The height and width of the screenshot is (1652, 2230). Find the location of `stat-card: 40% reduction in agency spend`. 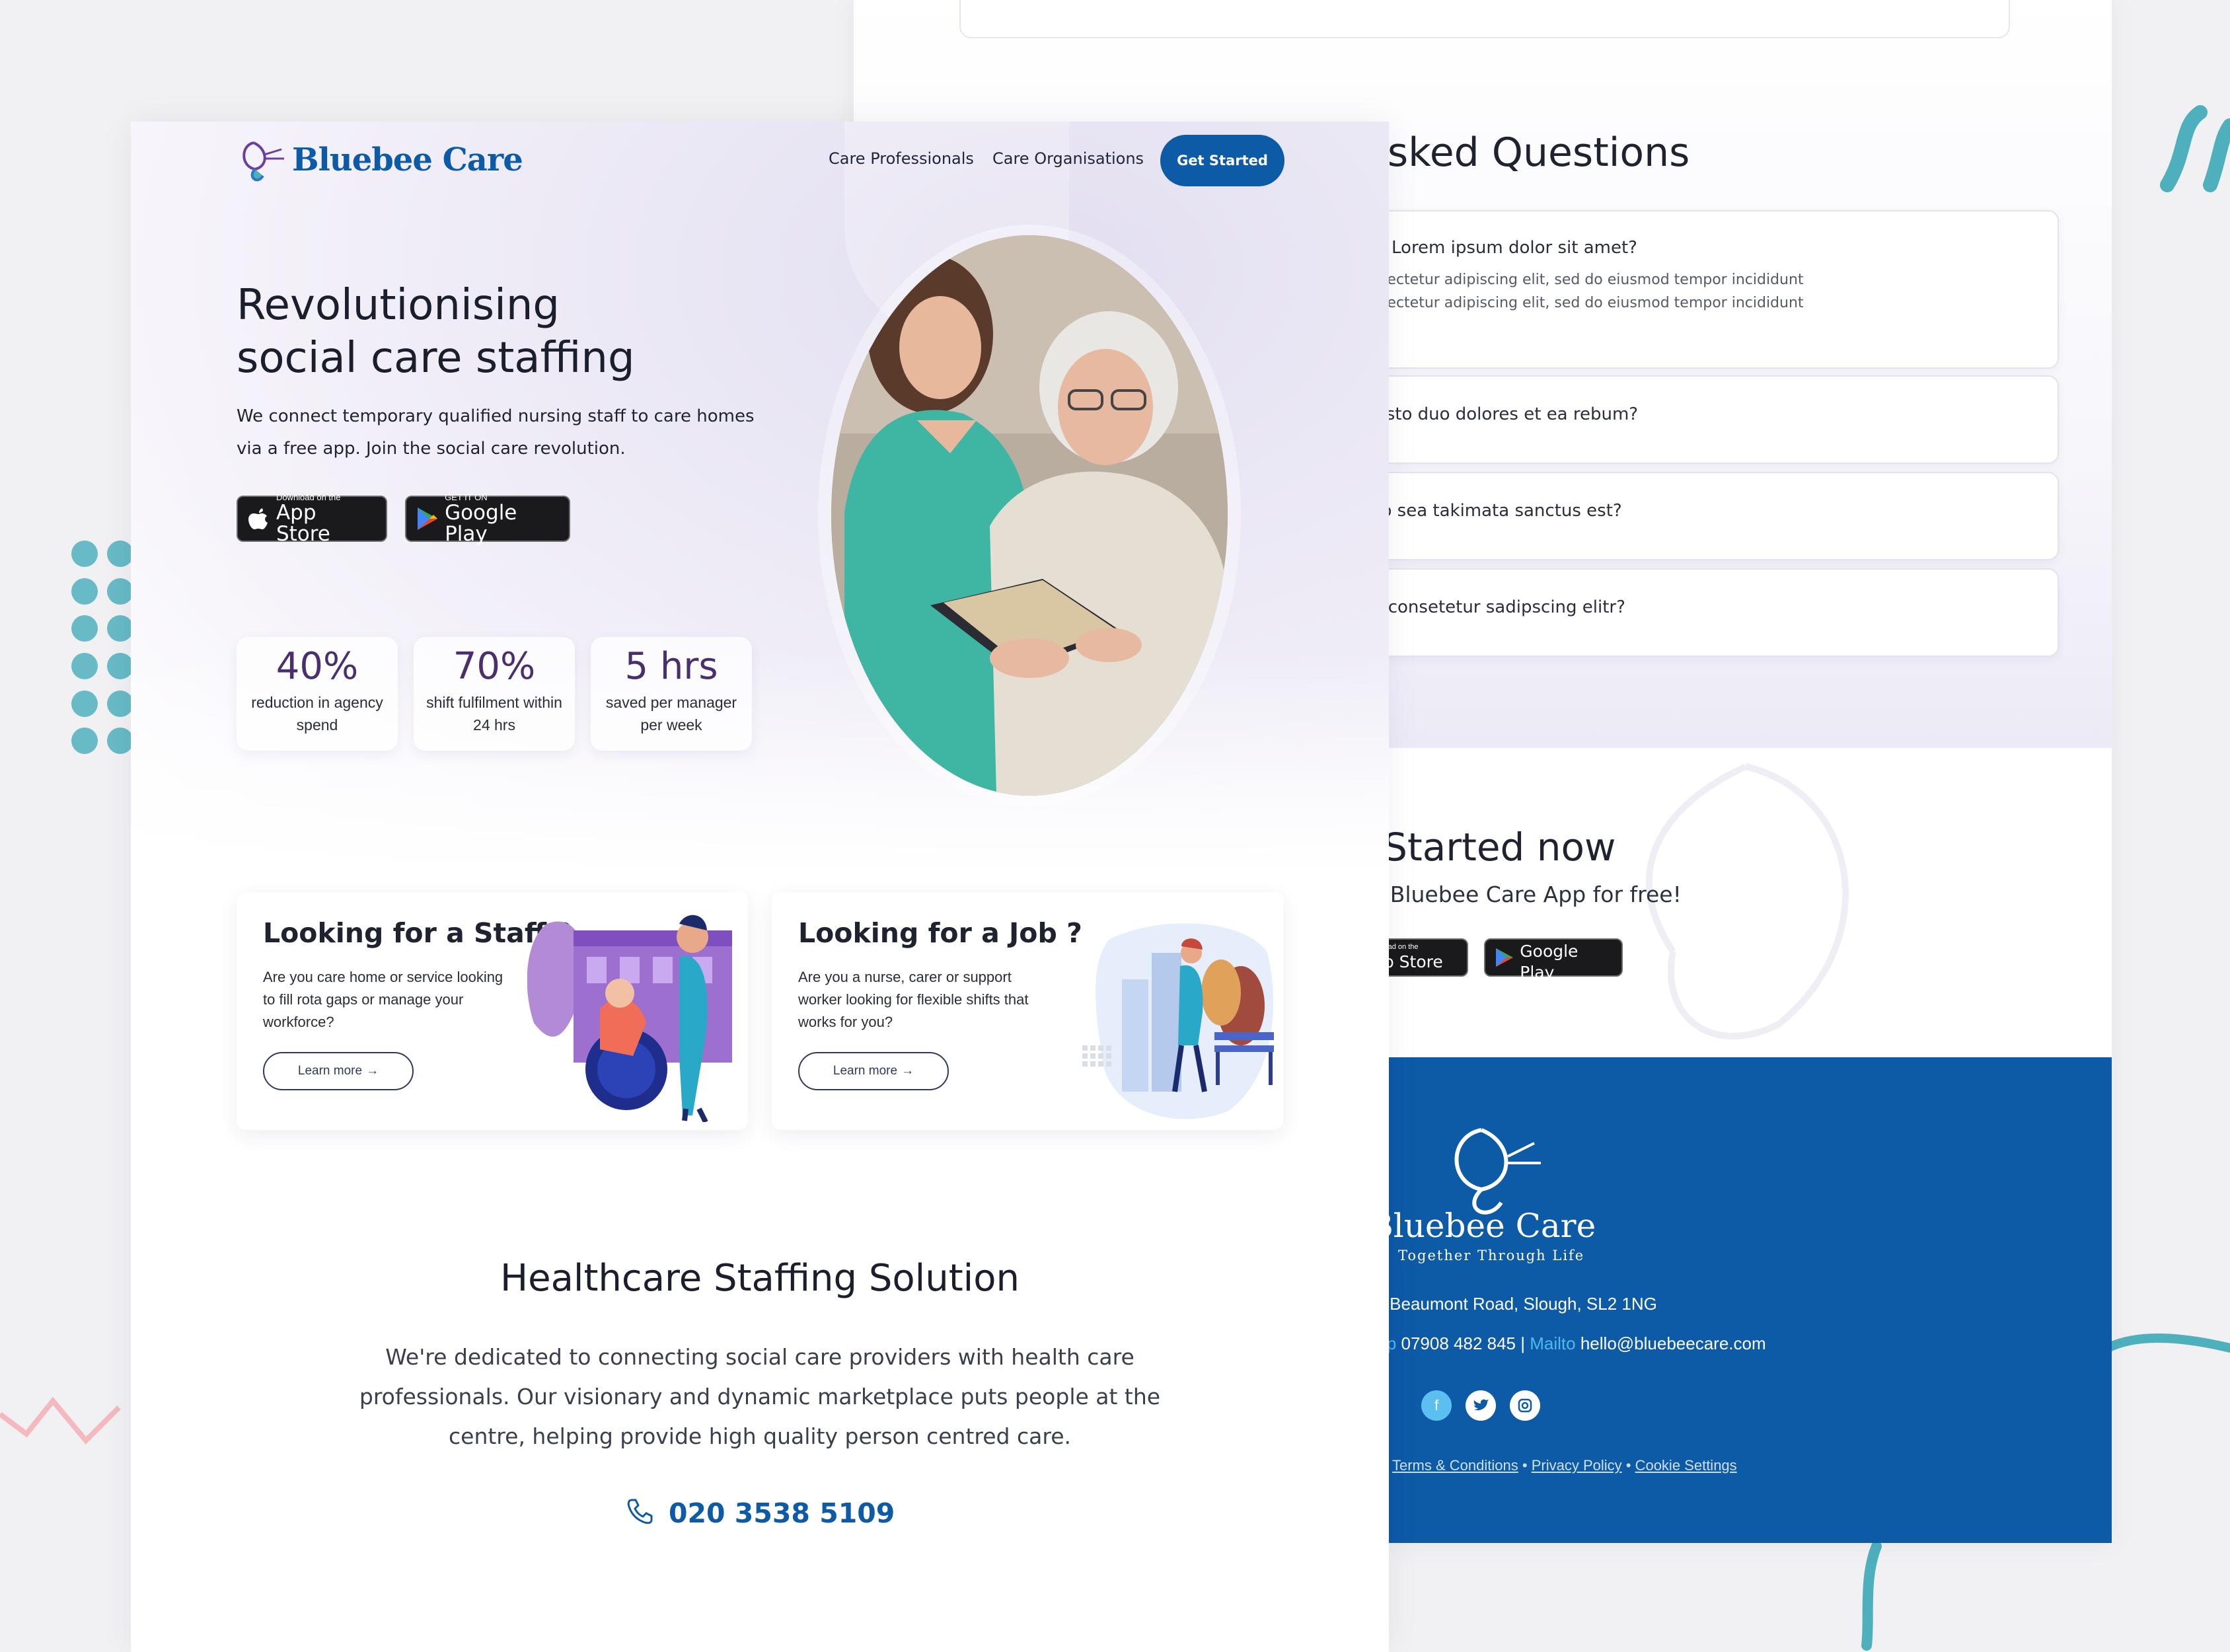

stat-card: 40% reduction in agency spend is located at coordinates (317, 694).